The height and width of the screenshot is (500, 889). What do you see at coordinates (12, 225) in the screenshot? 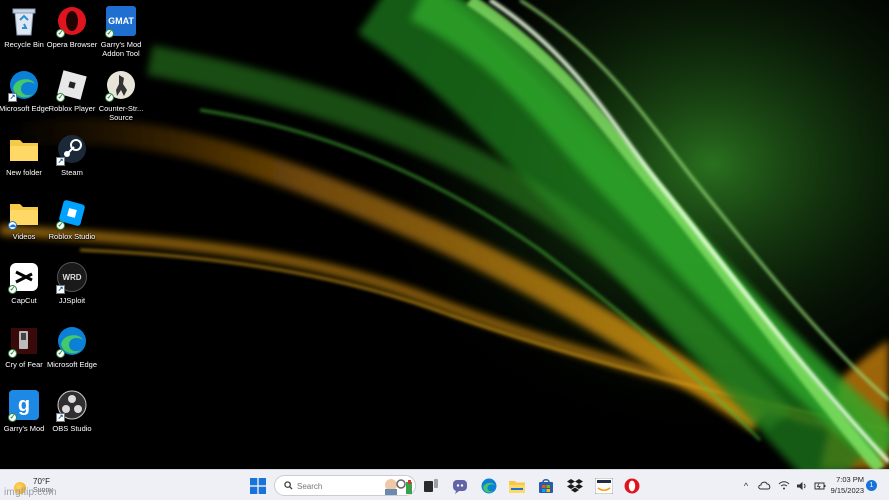
I see `cloud-sync-icon: ☁` at bounding box center [12, 225].